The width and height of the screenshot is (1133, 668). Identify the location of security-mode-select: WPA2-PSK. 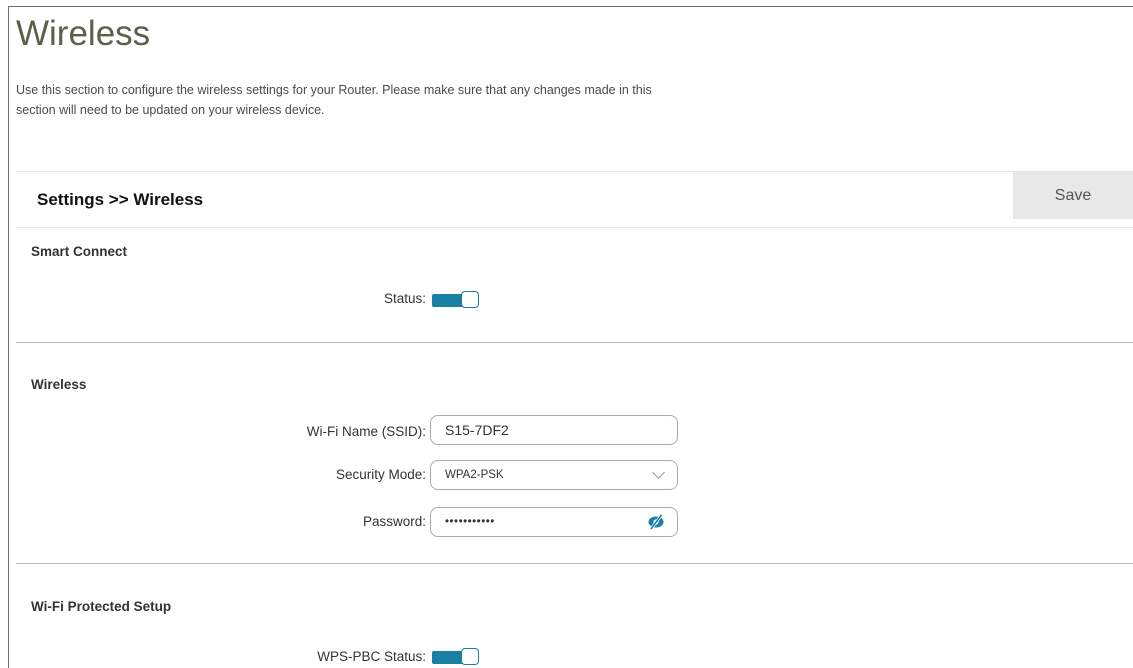
(554, 475).